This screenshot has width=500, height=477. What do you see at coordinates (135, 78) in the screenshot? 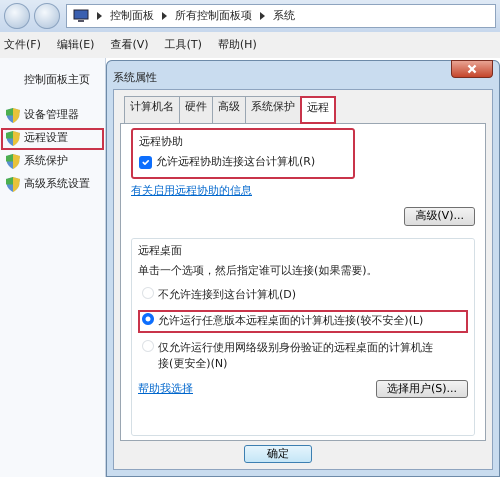
I see `dialog-title: 系统属性` at bounding box center [135, 78].